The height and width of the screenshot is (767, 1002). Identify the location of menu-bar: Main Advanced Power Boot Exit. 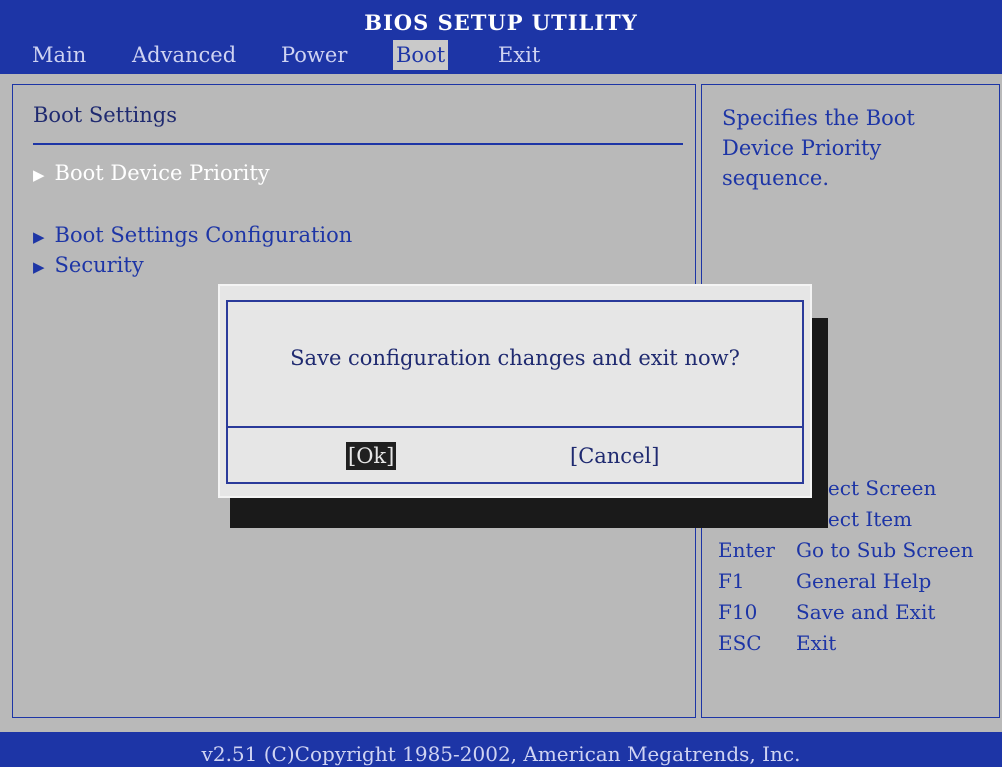
(501, 56).